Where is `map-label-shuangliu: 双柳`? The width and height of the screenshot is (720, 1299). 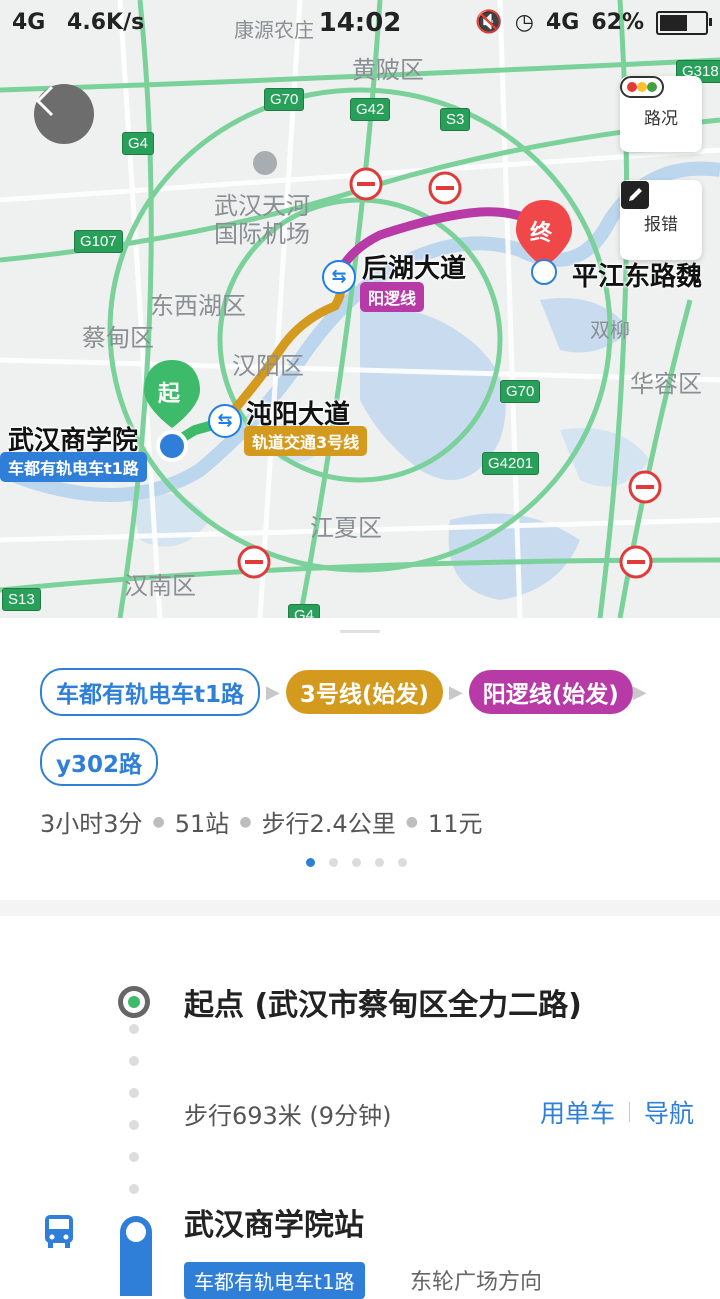 map-label-shuangliu: 双柳 is located at coordinates (610, 330).